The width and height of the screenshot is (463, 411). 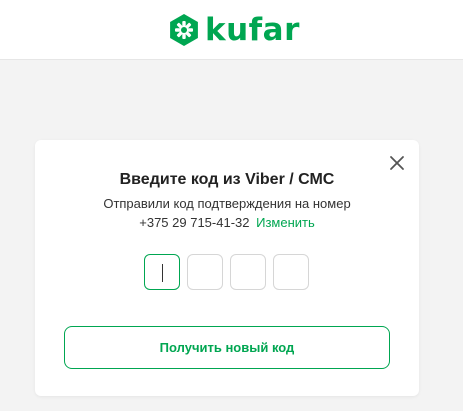 What do you see at coordinates (226, 272) in the screenshot?
I see `code-input-row` at bounding box center [226, 272].